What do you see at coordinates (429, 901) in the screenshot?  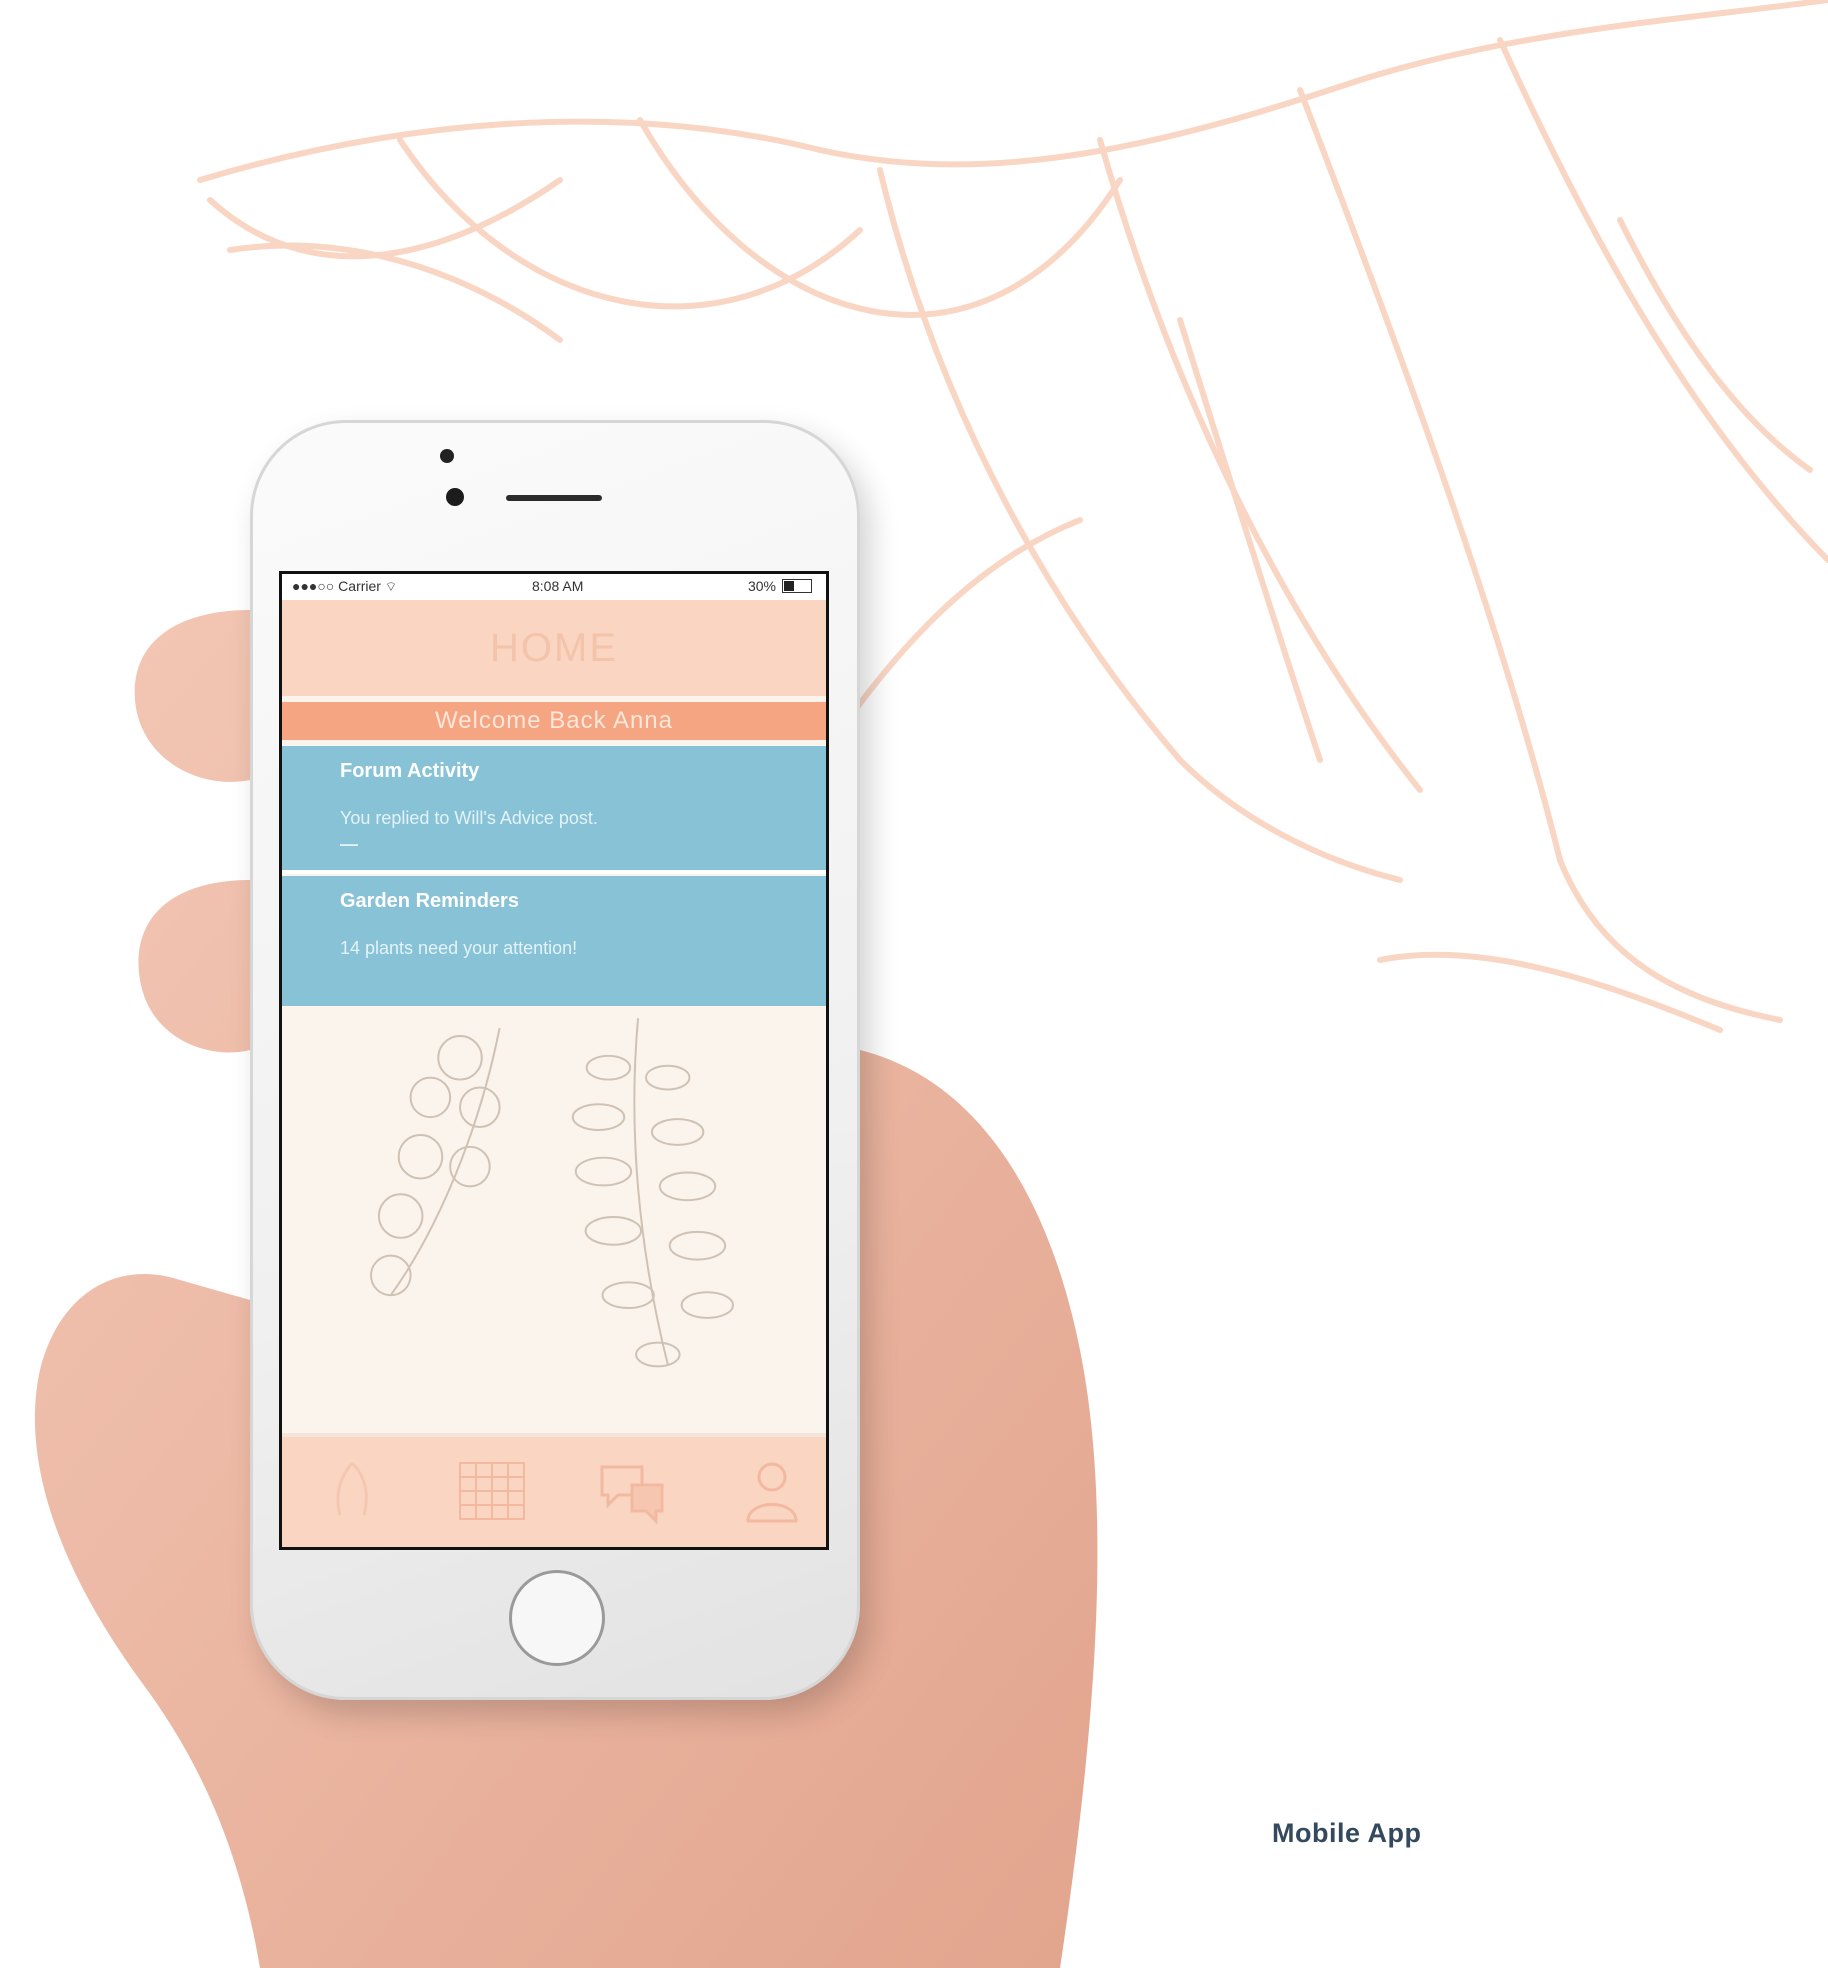 I see `garden-reminders-title: Garden Reminders` at bounding box center [429, 901].